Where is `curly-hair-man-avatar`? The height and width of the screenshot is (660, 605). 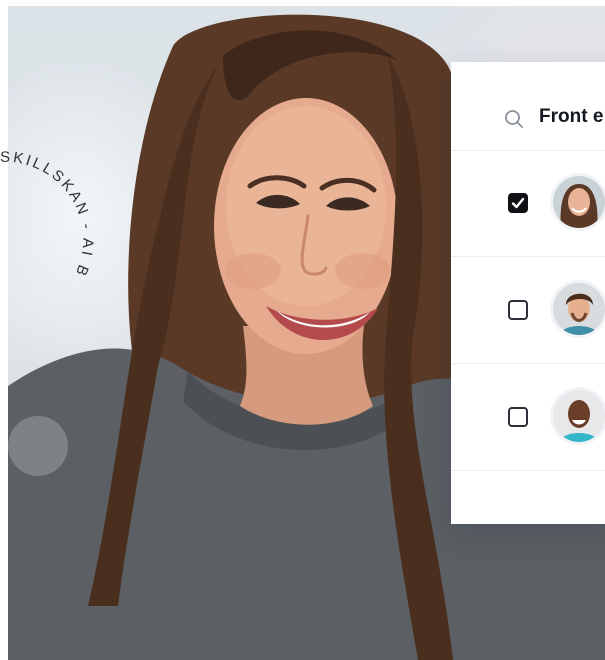 curly-hair-man-avatar is located at coordinates (579, 309).